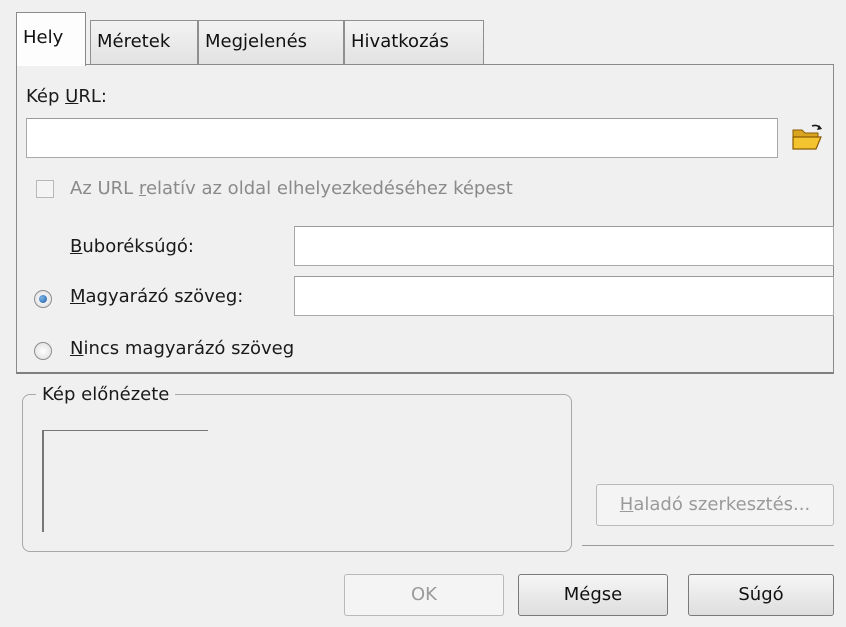 The width and height of the screenshot is (846, 627). Describe the element at coordinates (424, 595) in the screenshot. I see `ok-button: OK` at that location.